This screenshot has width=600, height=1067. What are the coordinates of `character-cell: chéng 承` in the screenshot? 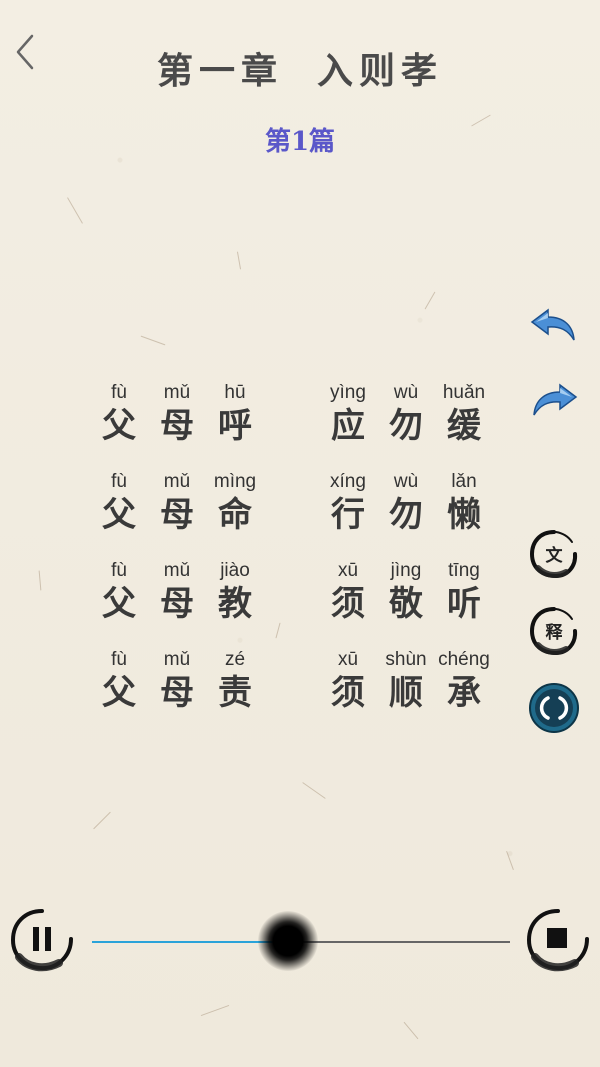 It's located at (464, 691).